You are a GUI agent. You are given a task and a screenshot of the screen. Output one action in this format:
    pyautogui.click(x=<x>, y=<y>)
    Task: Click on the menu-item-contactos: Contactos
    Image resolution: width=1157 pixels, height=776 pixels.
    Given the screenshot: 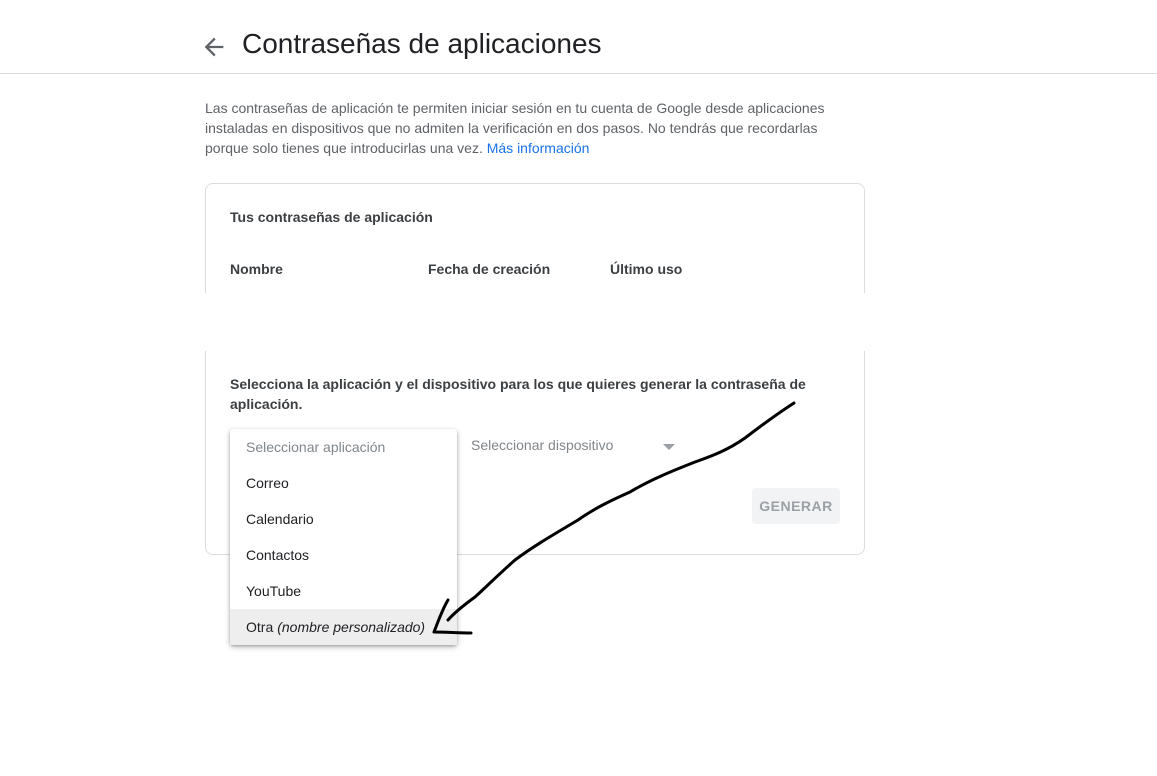 What is the action you would take?
    pyautogui.click(x=343, y=555)
    